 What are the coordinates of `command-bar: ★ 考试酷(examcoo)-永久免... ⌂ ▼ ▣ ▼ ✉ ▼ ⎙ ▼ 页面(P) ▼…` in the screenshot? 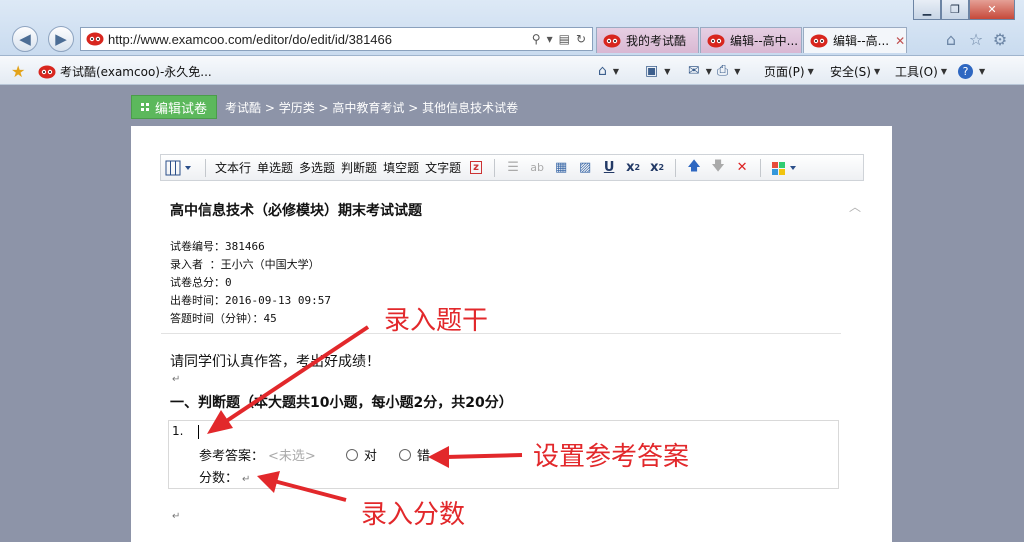 It's located at (512, 70).